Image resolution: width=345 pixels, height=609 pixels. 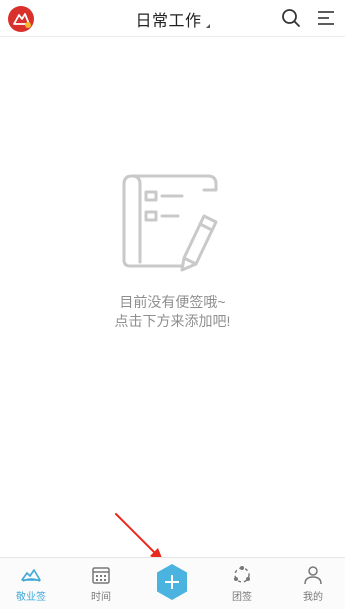 What do you see at coordinates (291, 18) in the screenshot?
I see `search-icon` at bounding box center [291, 18].